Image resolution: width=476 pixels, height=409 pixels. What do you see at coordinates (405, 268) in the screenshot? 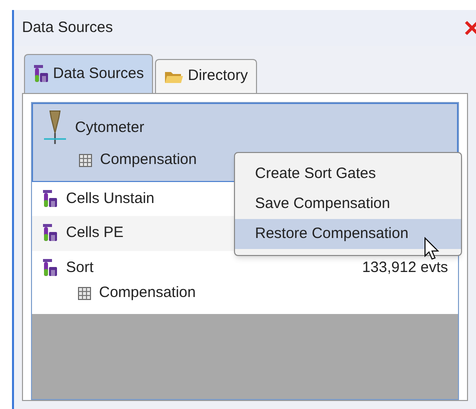
I see `event-count: 133,912 evts` at bounding box center [405, 268].